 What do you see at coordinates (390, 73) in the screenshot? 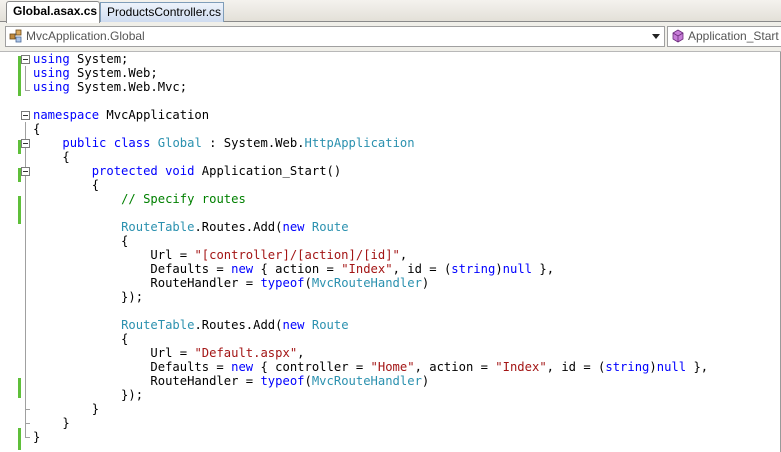
I see `code-line: using System.Web;` at bounding box center [390, 73].